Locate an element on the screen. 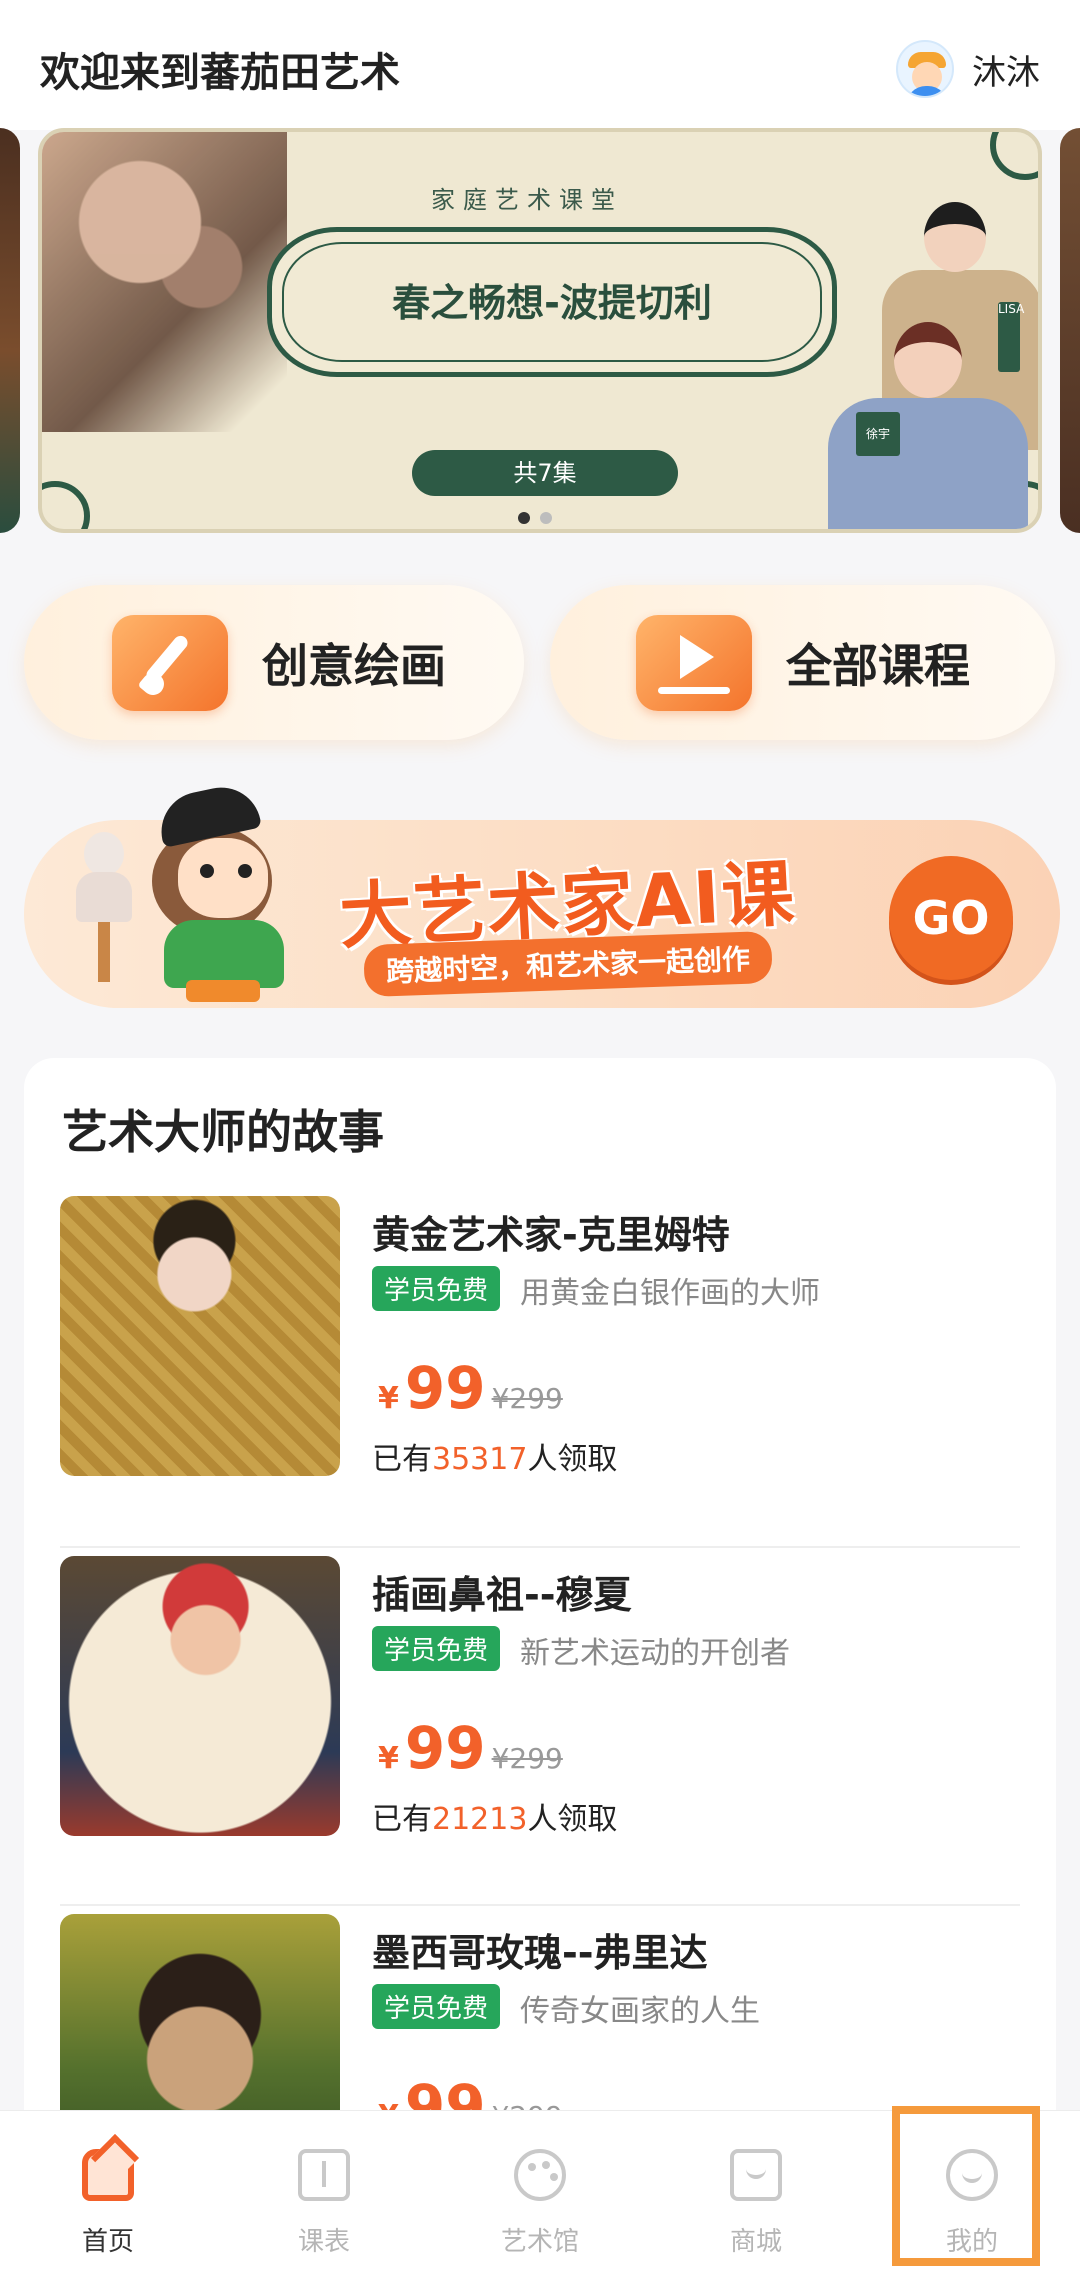  all-courses-button: 全部课程 is located at coordinates (802, 662).